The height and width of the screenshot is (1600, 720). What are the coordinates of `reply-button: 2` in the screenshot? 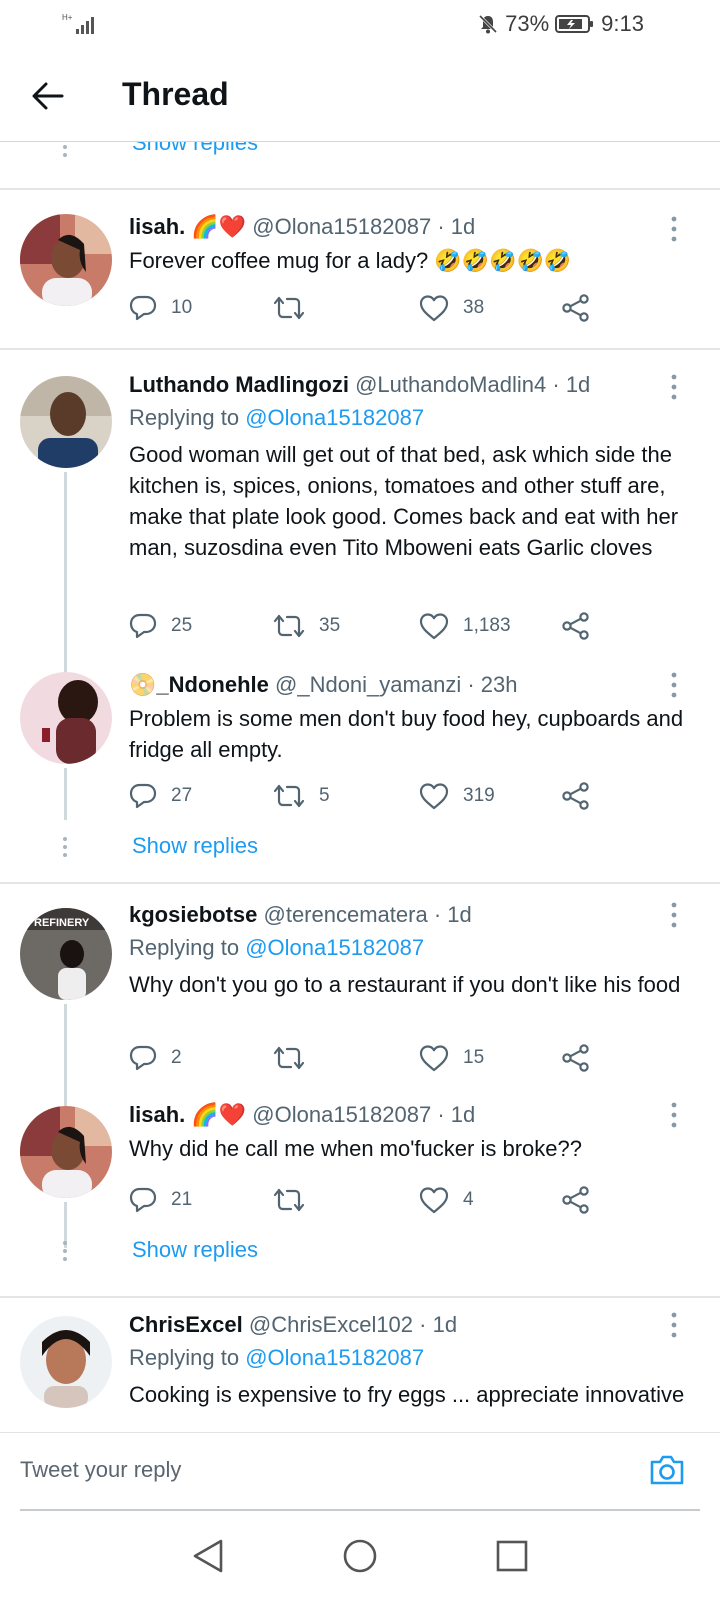 It's located at (155, 1058).